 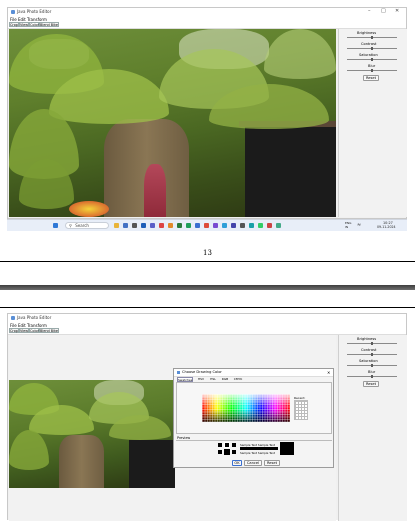 I want to click on search-input: ⚲ Search, so click(x=87, y=225).